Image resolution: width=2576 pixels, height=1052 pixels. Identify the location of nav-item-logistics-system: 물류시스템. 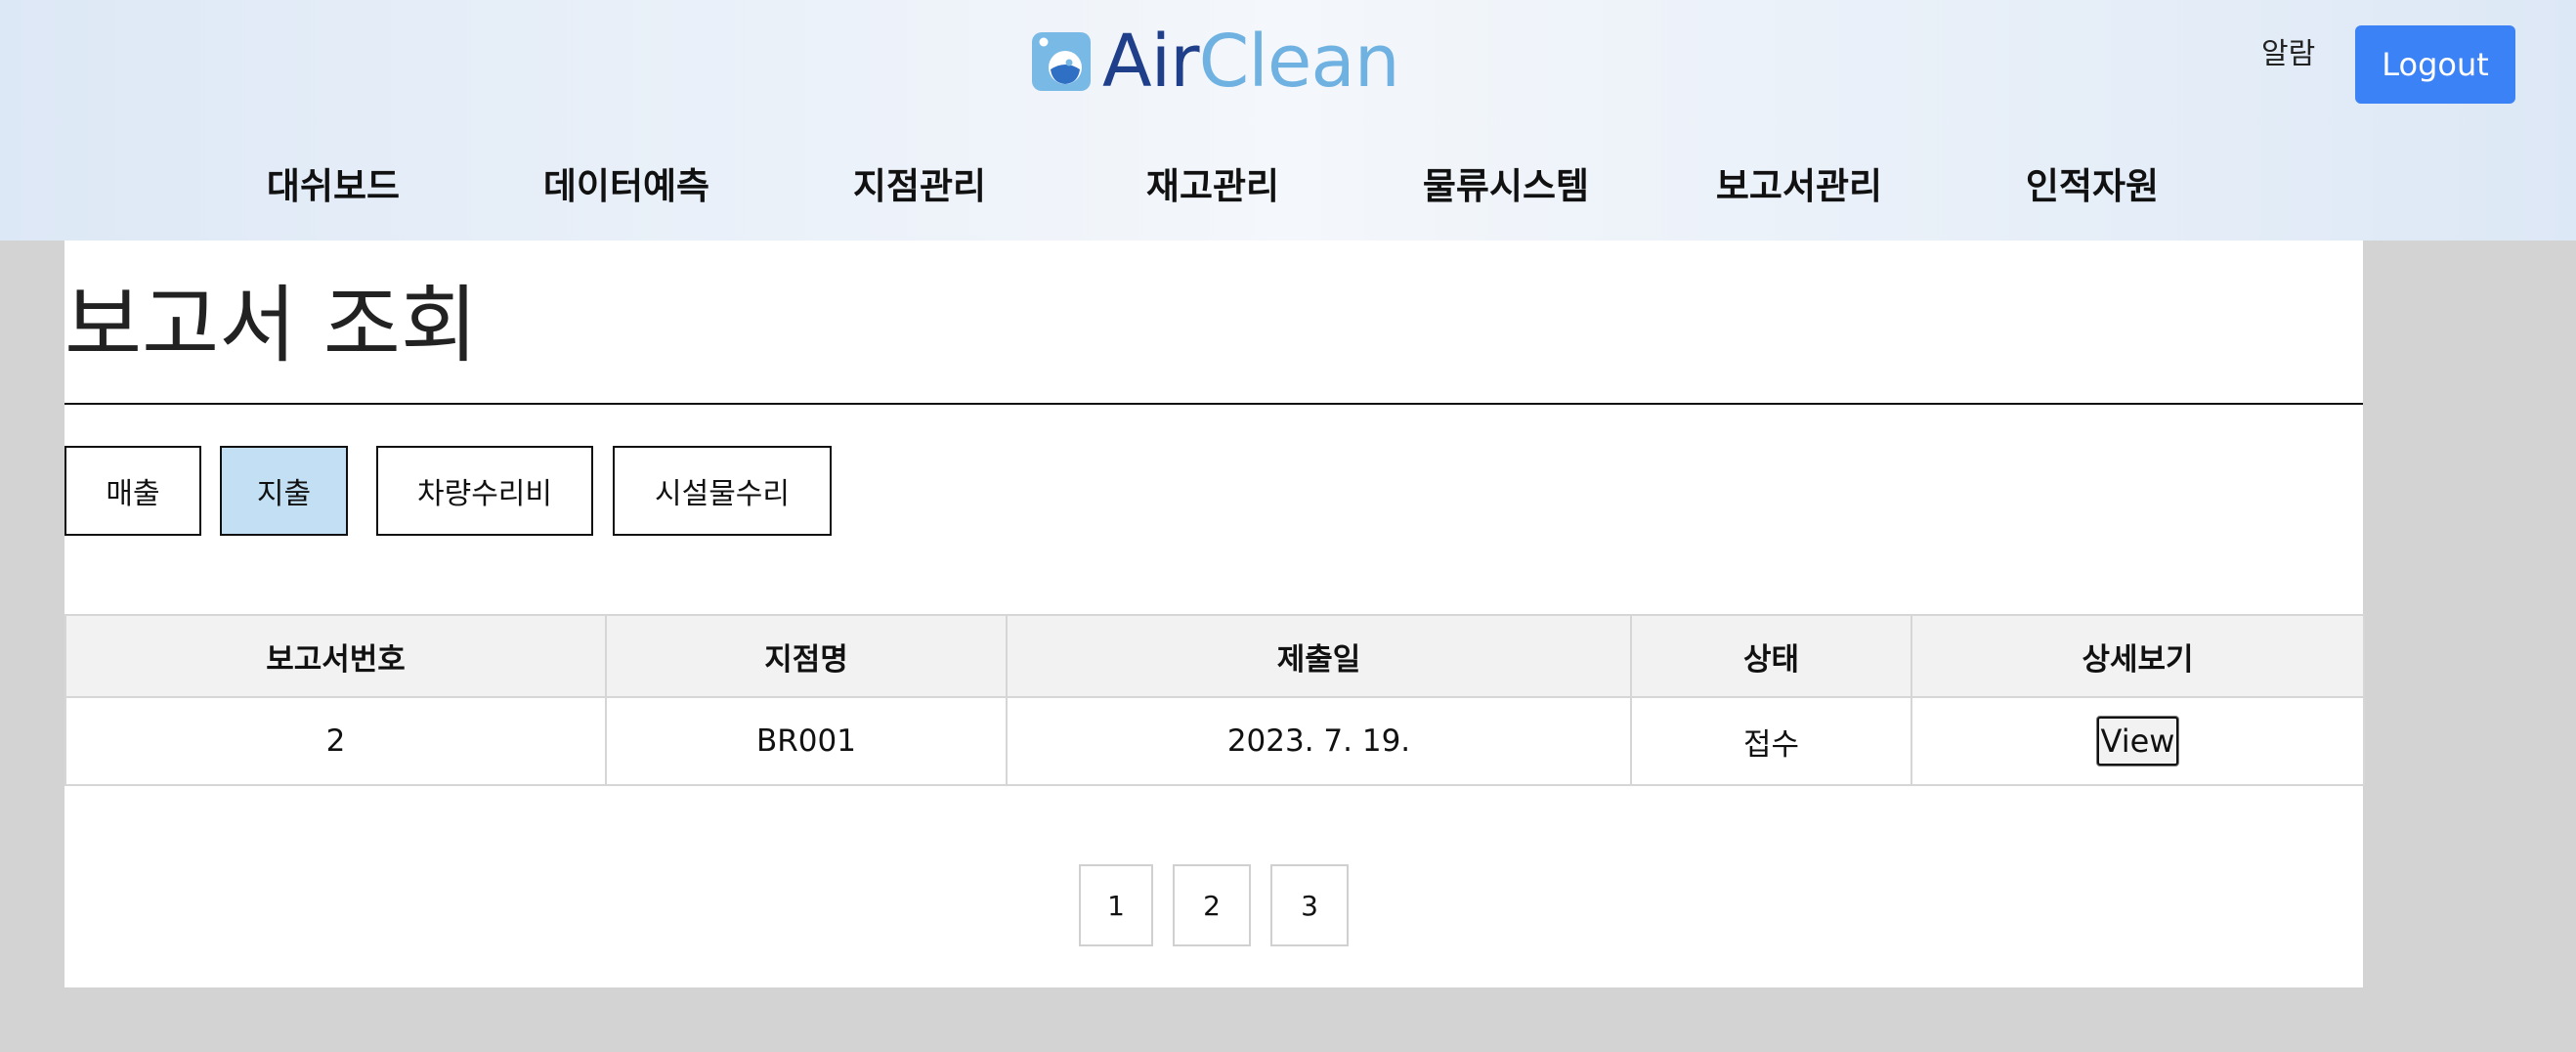
(1506, 182).